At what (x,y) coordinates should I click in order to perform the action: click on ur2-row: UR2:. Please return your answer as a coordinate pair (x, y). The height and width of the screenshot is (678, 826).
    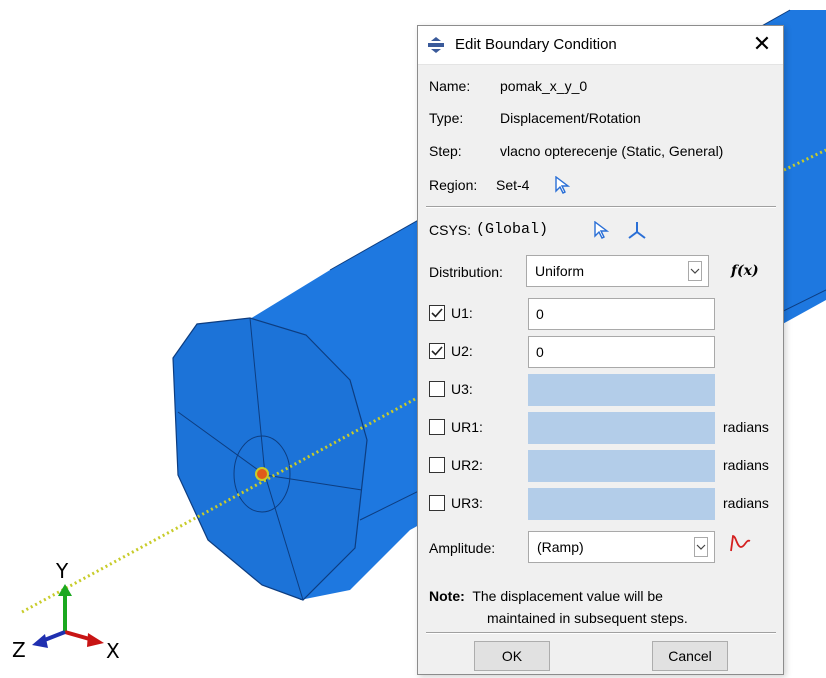
    Looking at the image, I should click on (484, 466).